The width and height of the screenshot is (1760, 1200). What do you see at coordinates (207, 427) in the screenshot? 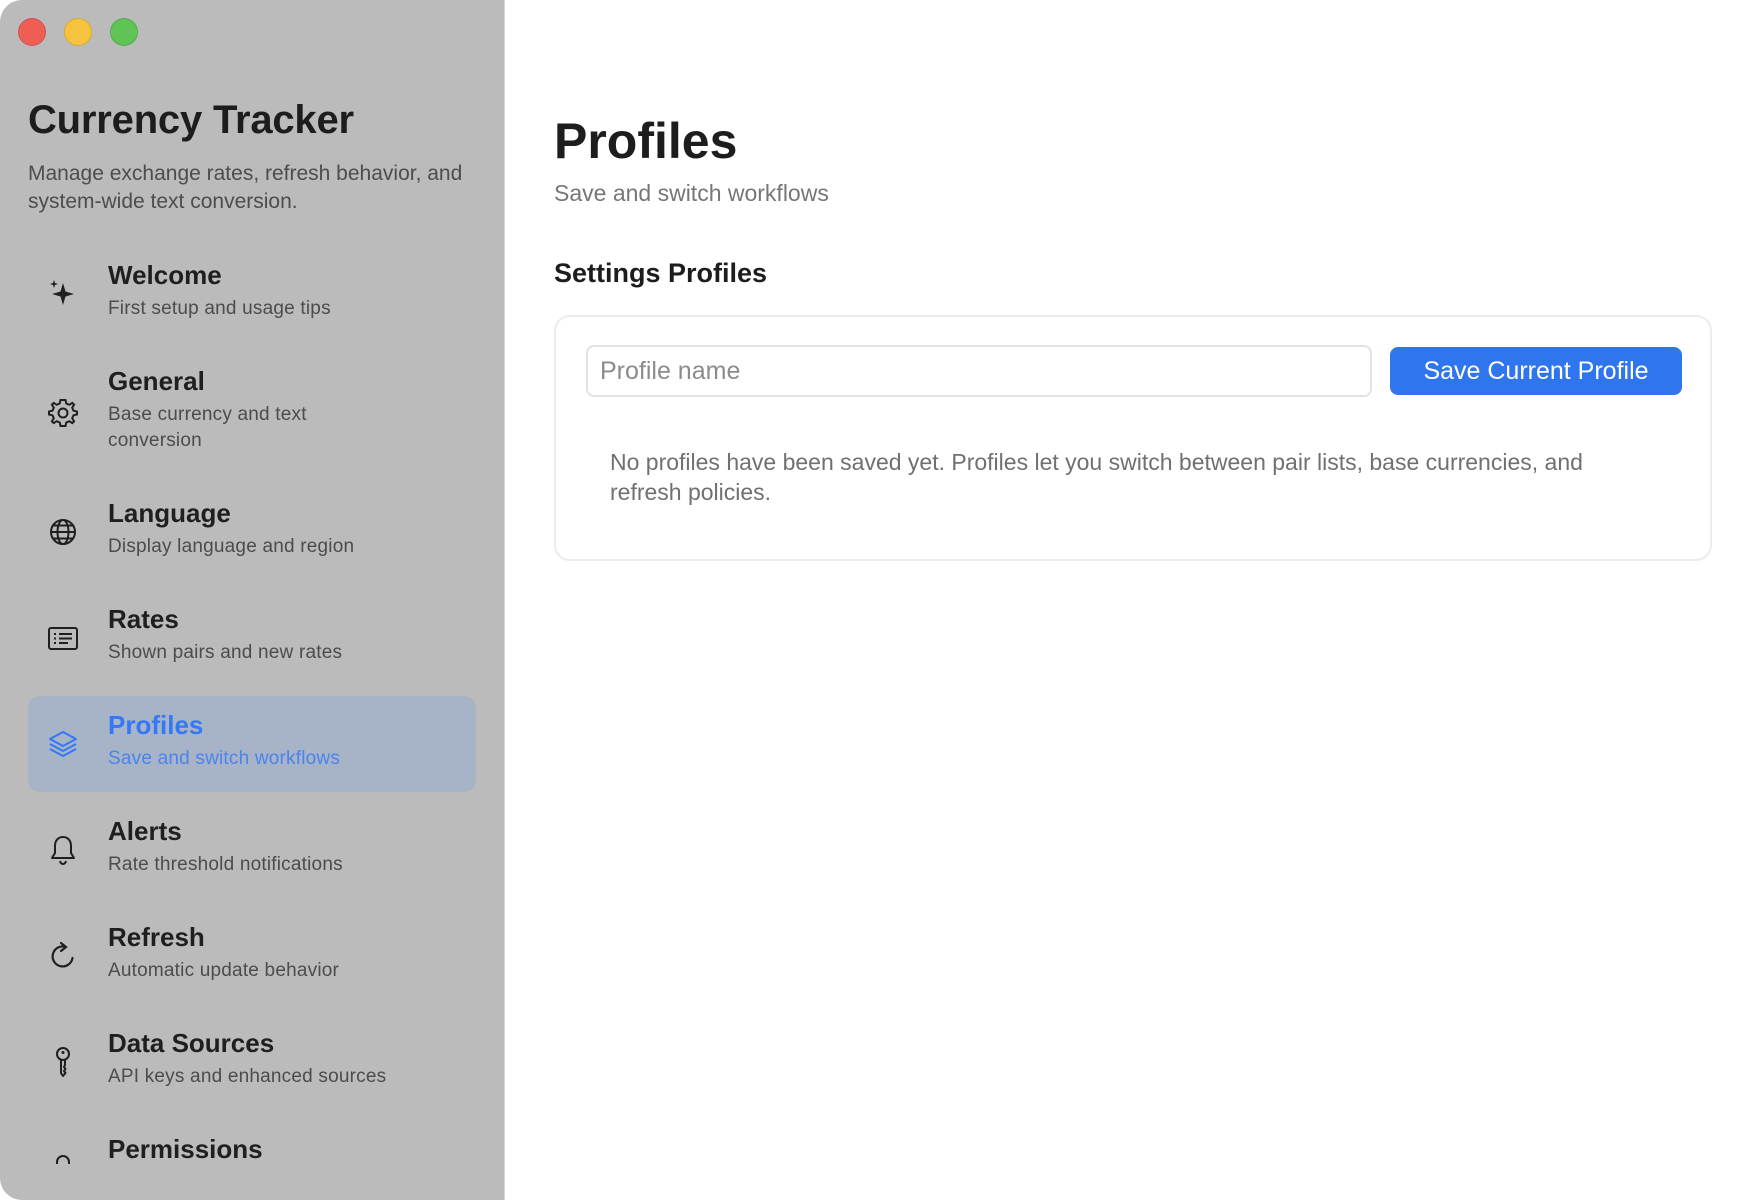
I see `sidebar-item-description: Base currency and text conversion` at bounding box center [207, 427].